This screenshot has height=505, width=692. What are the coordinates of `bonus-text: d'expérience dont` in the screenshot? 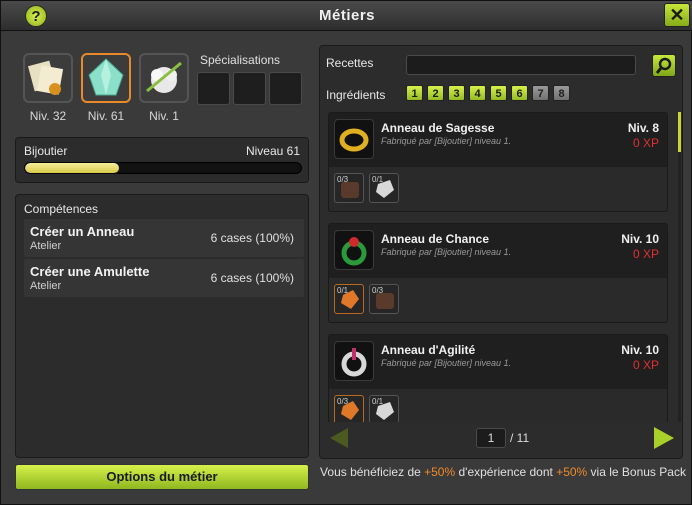 It's located at (506, 472).